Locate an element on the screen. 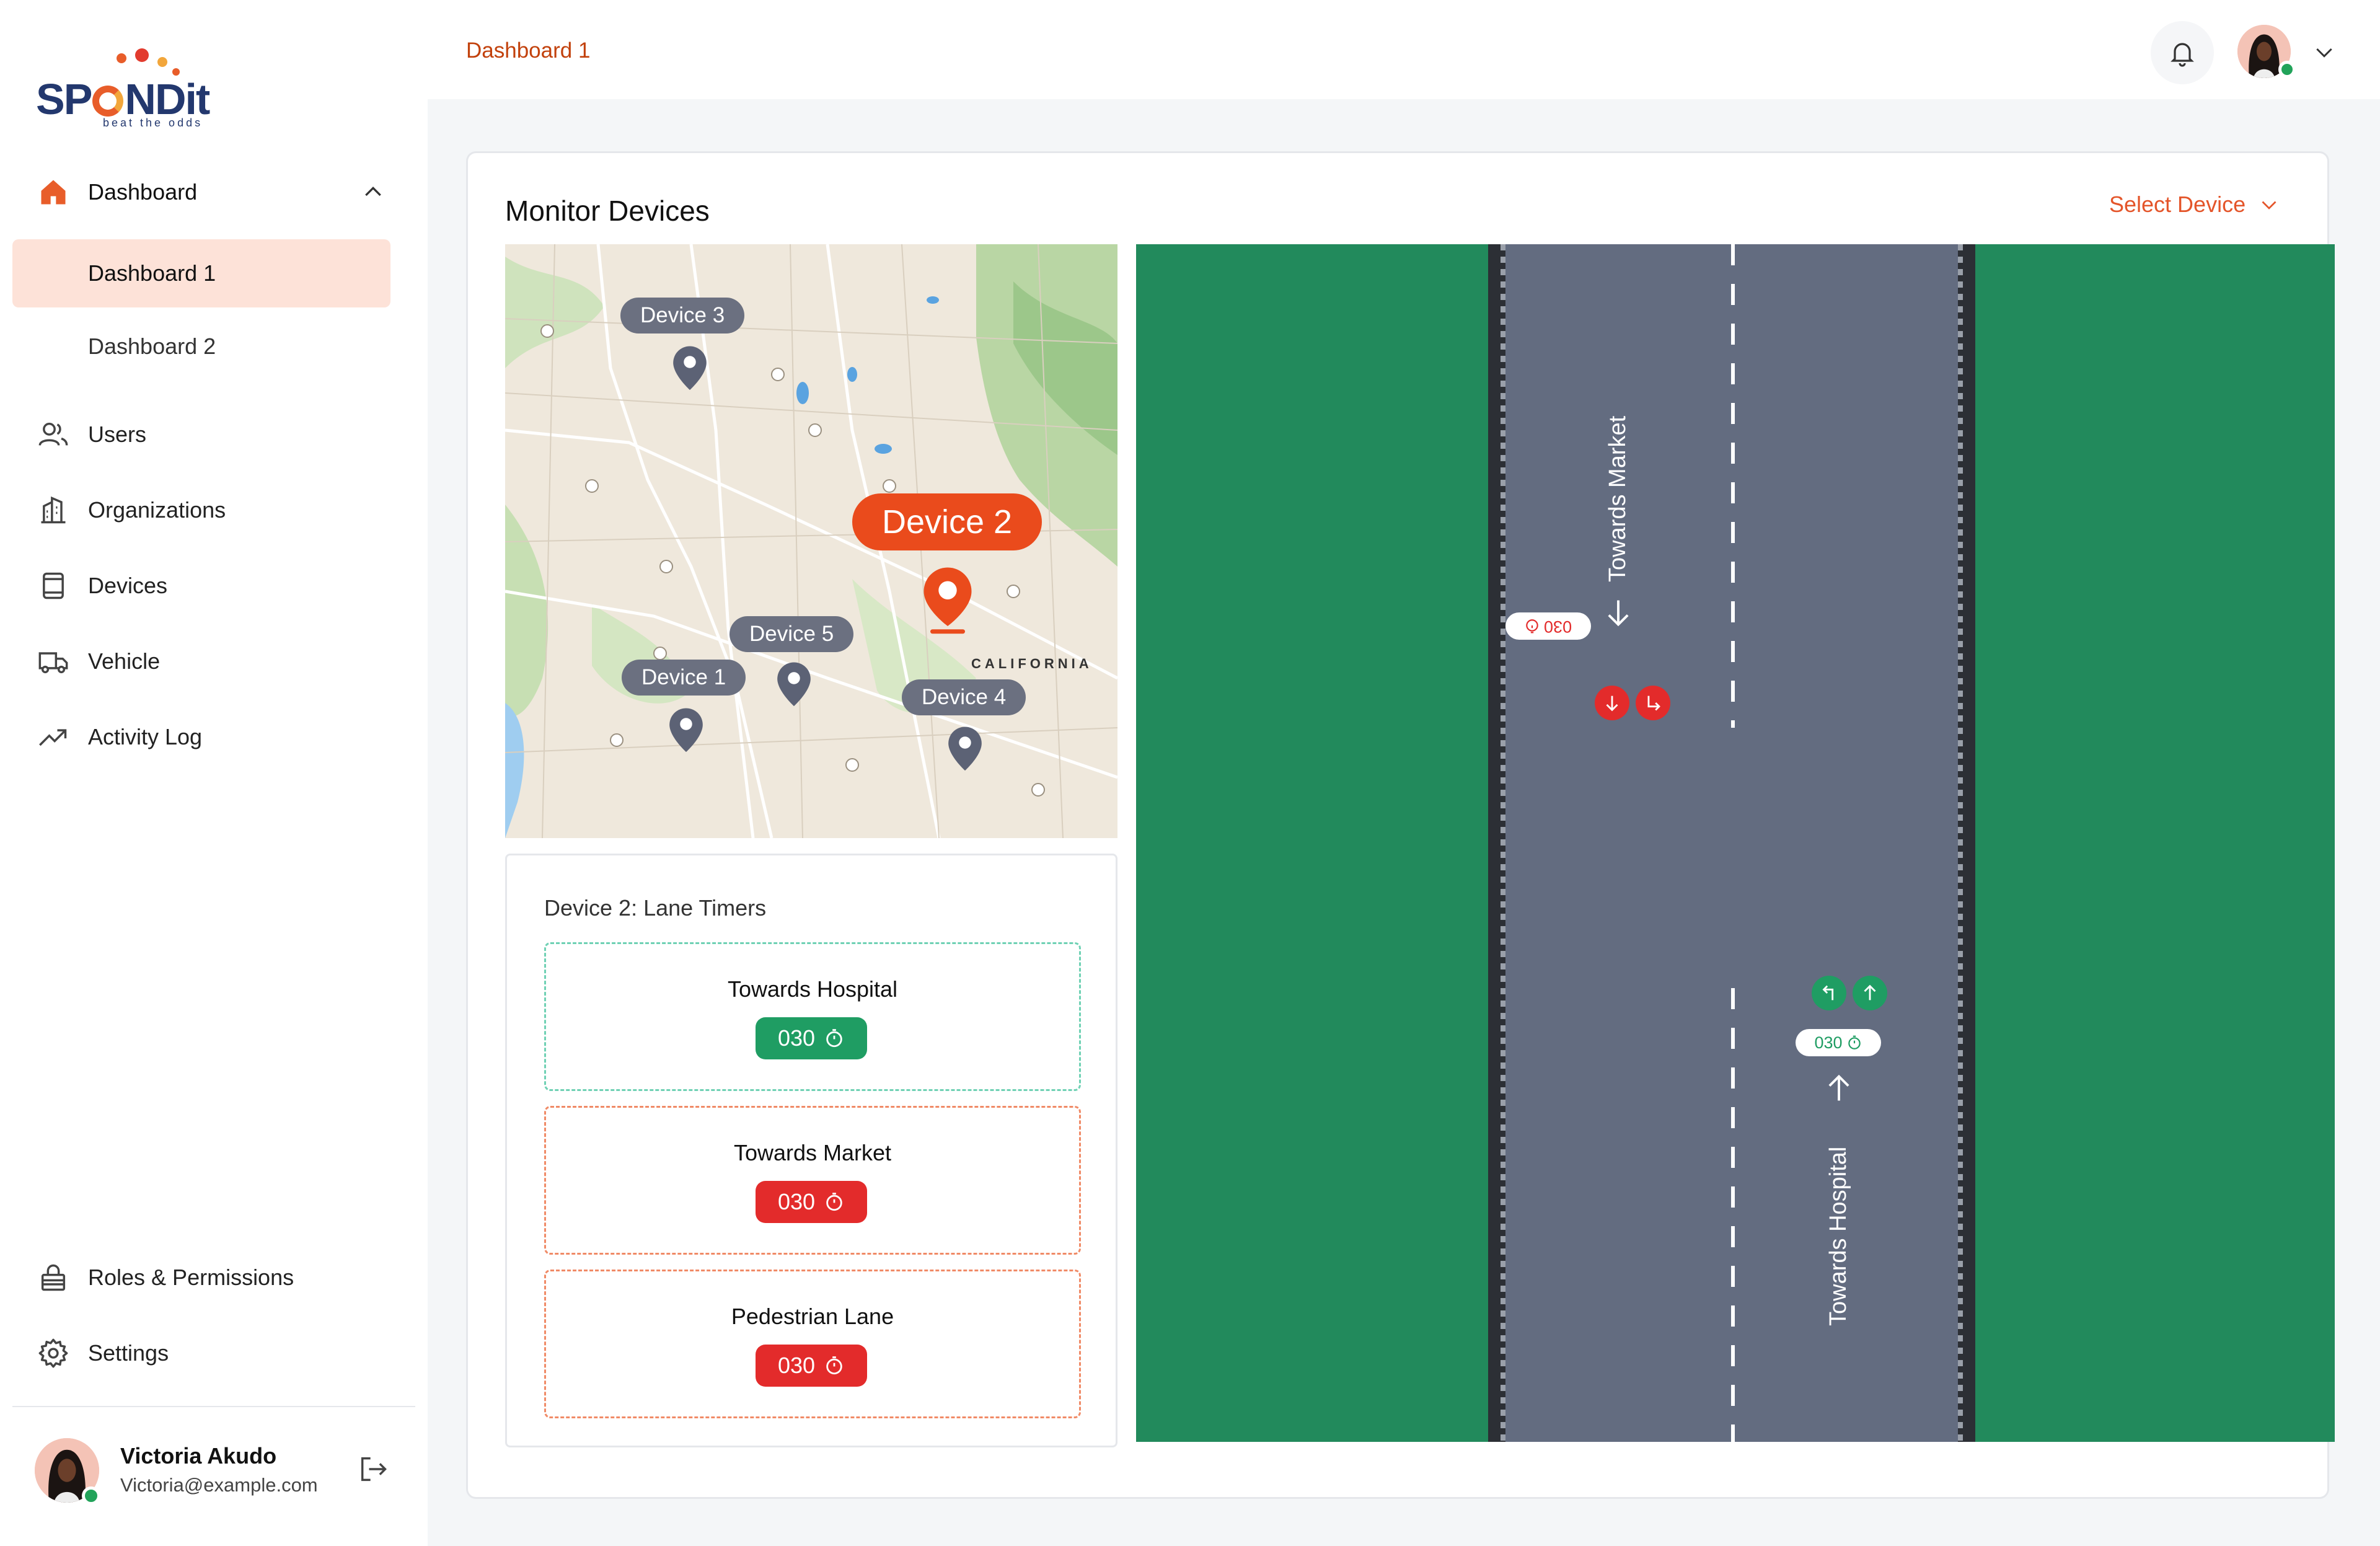 This screenshot has width=2380, height=1546. breadcrumb: Dashboard 1 is located at coordinates (528, 50).